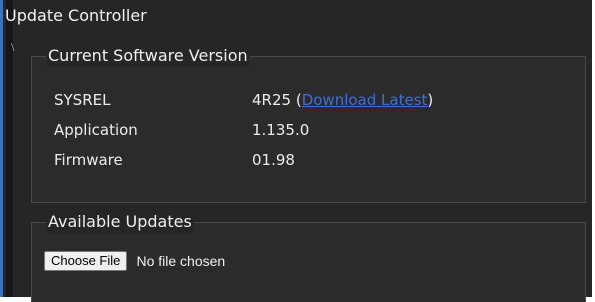 The width and height of the screenshot is (595, 302). I want to click on sysrel-paren-close: ), so click(430, 100).